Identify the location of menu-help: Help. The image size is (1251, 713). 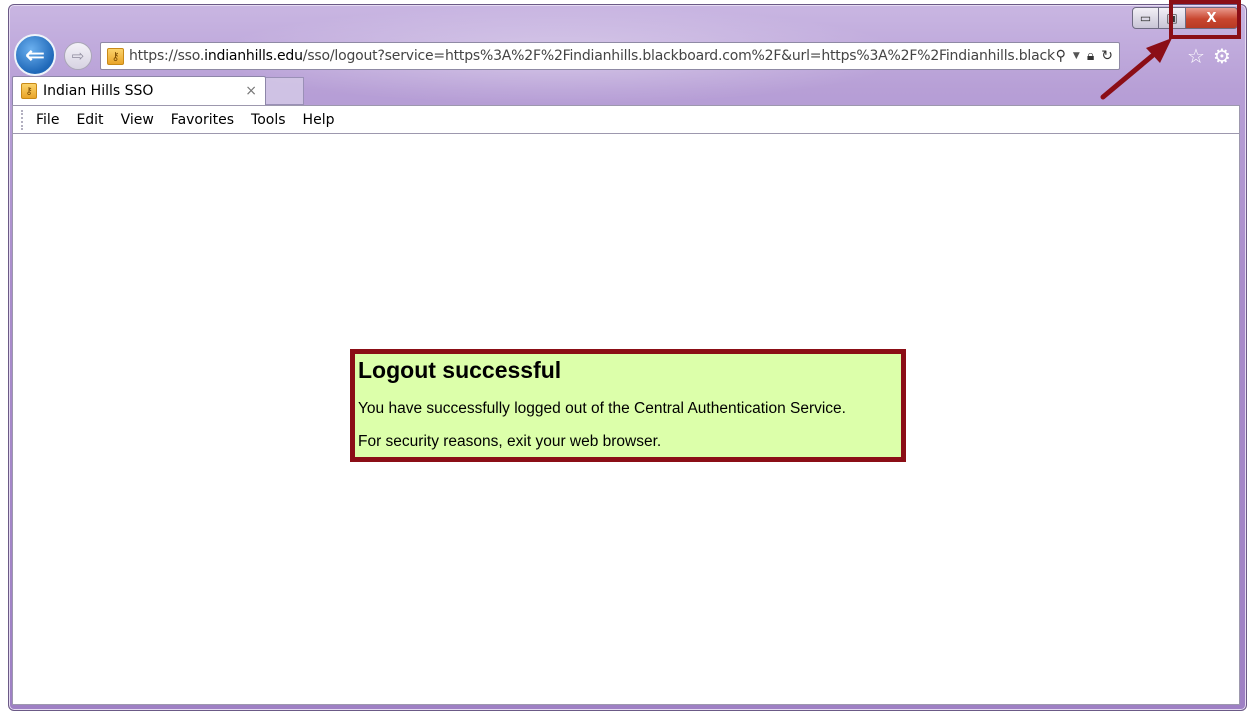
(319, 120).